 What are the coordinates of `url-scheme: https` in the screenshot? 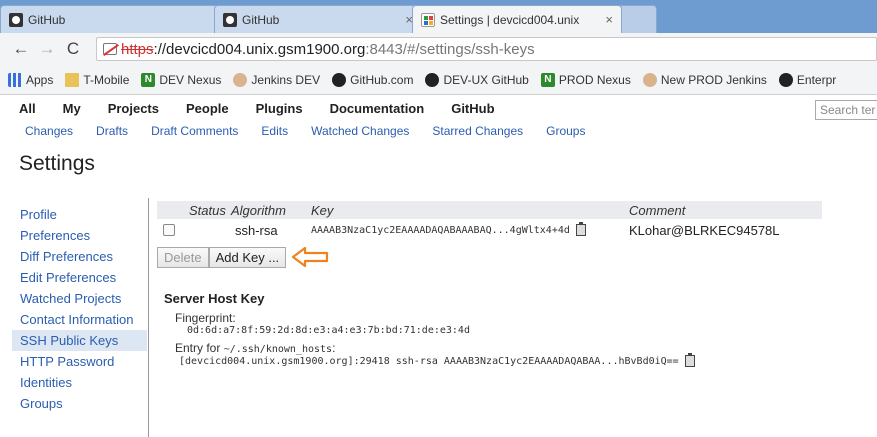 It's located at (137, 49).